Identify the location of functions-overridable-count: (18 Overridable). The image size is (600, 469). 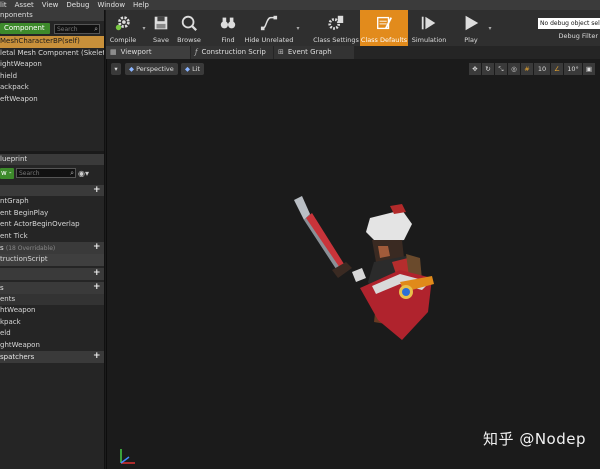
(30, 248).